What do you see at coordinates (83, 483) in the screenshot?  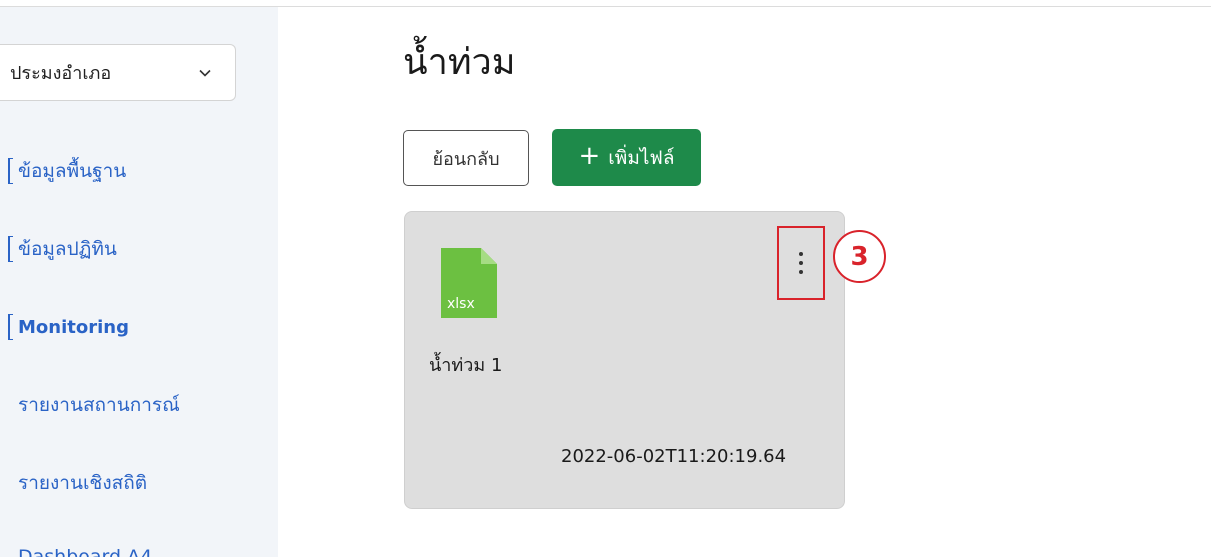 I see `sidebar-item-label: รายงานเชิงสถิติ` at bounding box center [83, 483].